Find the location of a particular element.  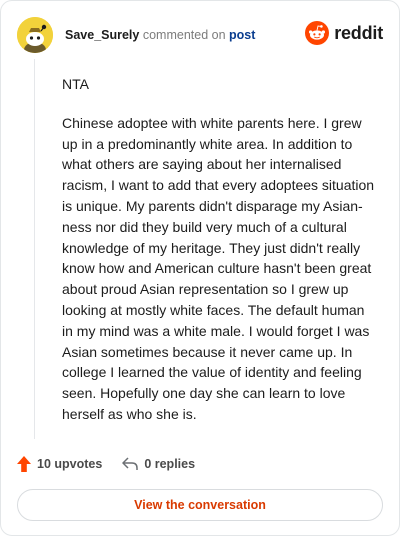

reply-count: 0 replies is located at coordinates (170, 464).